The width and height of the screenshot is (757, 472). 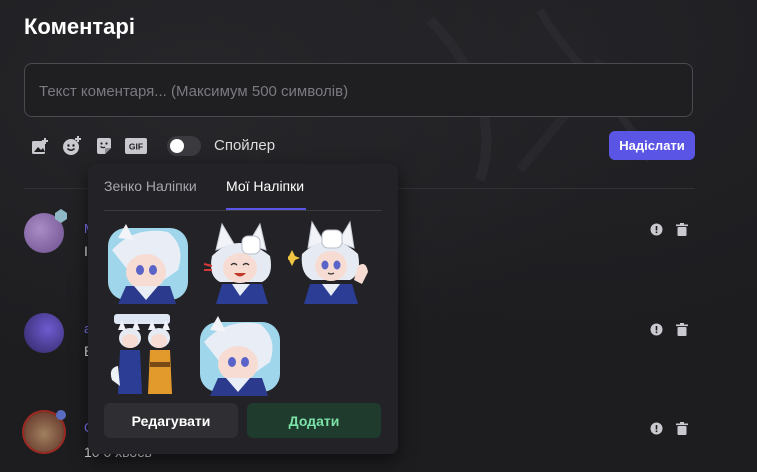 I want to click on tabs-divider, so click(x=243, y=210).